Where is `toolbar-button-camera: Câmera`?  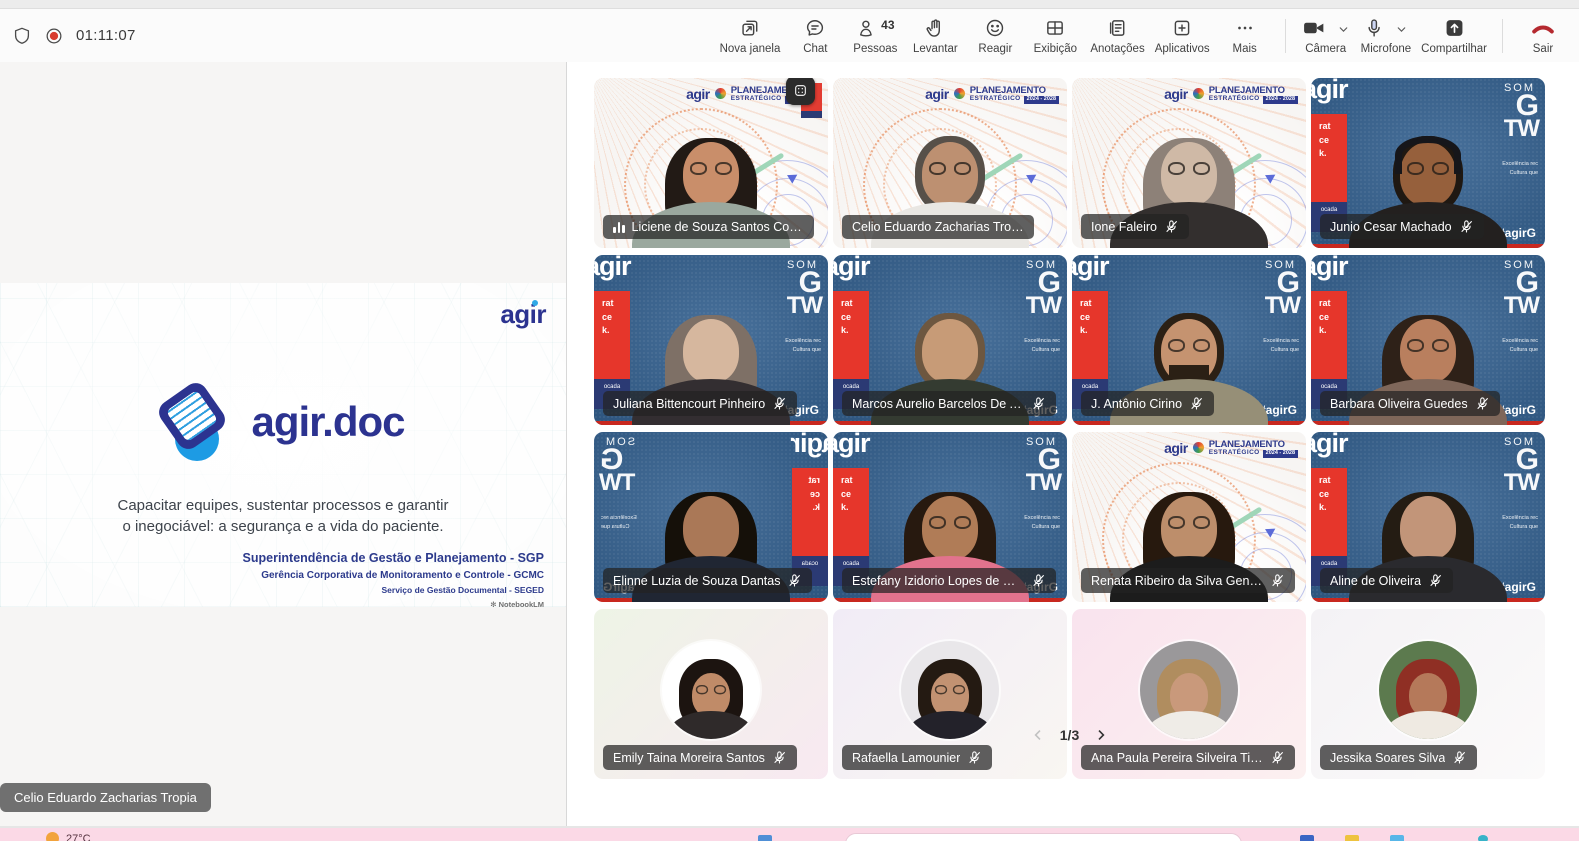 toolbar-button-camera: Câmera is located at coordinates (1326, 36).